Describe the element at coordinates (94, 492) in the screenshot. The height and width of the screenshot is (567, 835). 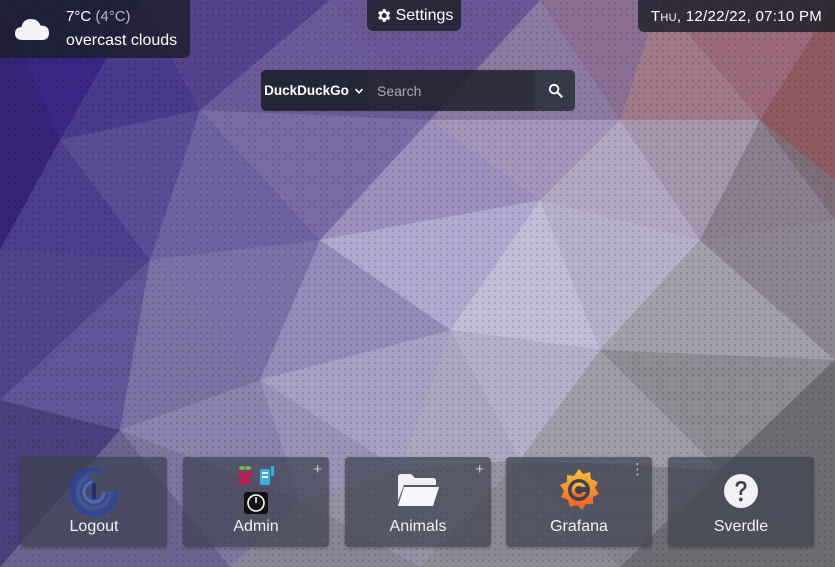
I see `logout-ring-icon` at that location.